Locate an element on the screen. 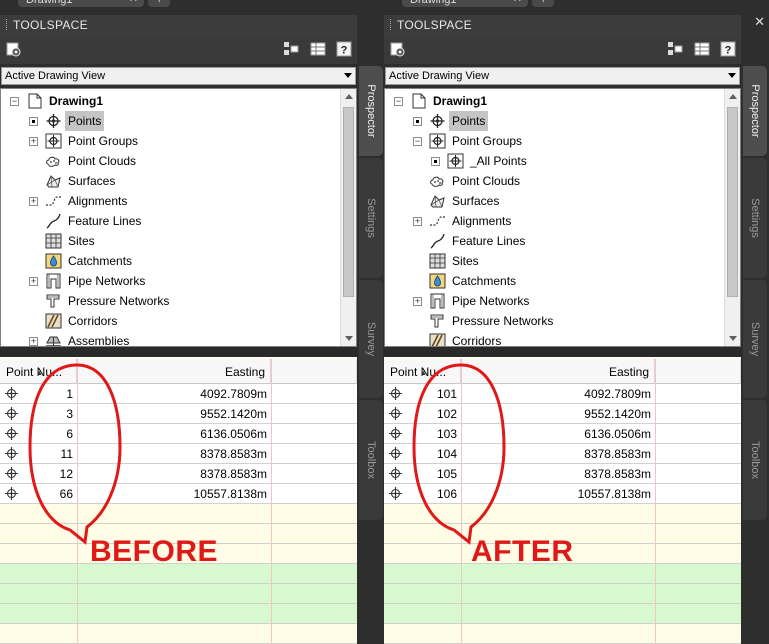 The width and height of the screenshot is (769, 644). side-tabs: Prospector Settings Survey Toolbox is located at coordinates (371, 355).